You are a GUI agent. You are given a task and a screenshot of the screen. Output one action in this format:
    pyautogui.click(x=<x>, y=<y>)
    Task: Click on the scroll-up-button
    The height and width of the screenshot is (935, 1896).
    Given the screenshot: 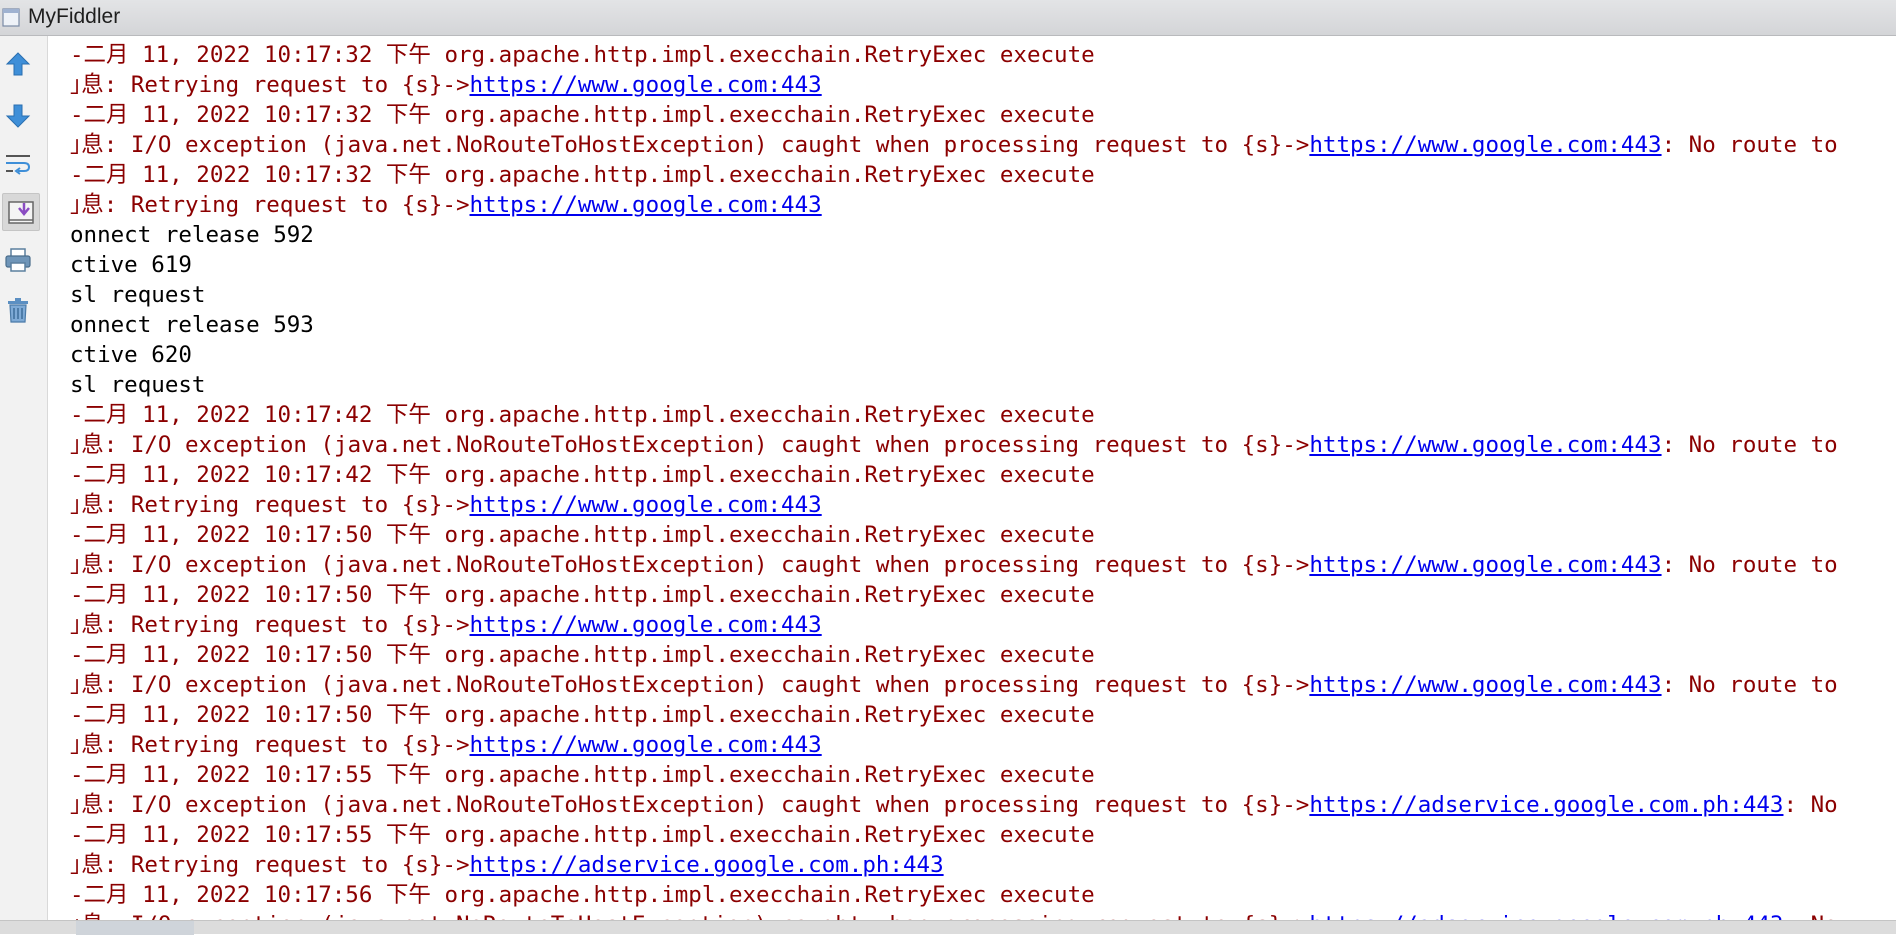 What is the action you would take?
    pyautogui.click(x=18, y=64)
    